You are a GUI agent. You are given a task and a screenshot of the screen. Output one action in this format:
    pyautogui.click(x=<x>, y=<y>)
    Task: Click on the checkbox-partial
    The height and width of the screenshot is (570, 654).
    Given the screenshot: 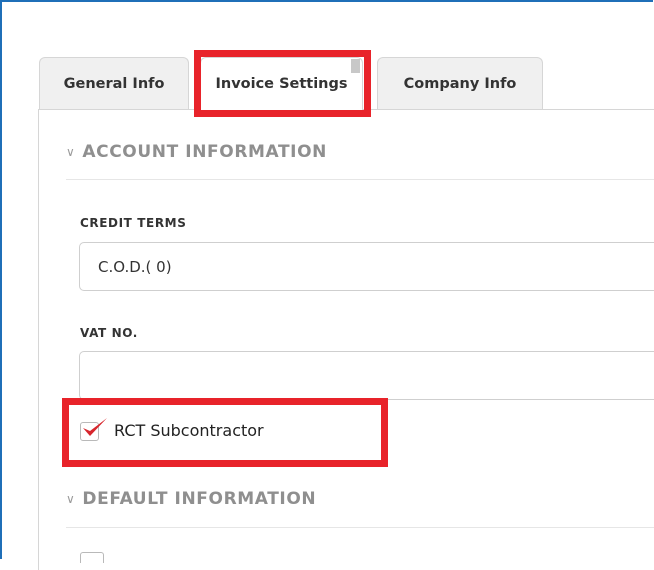 What is the action you would take?
    pyautogui.click(x=92, y=557)
    